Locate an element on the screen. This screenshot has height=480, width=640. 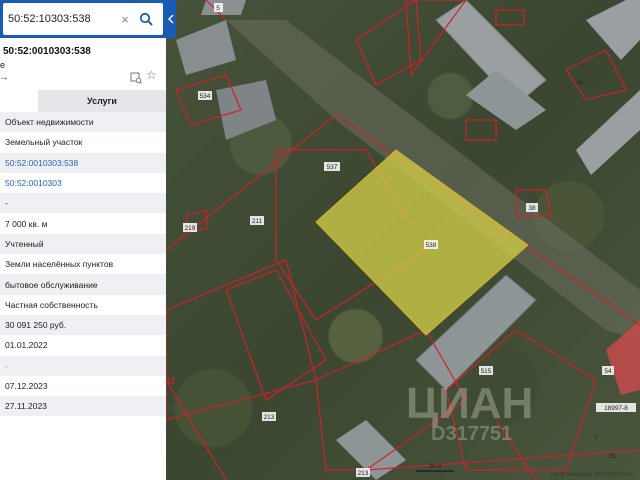
parcel-label: 219 is located at coordinates (190, 228).